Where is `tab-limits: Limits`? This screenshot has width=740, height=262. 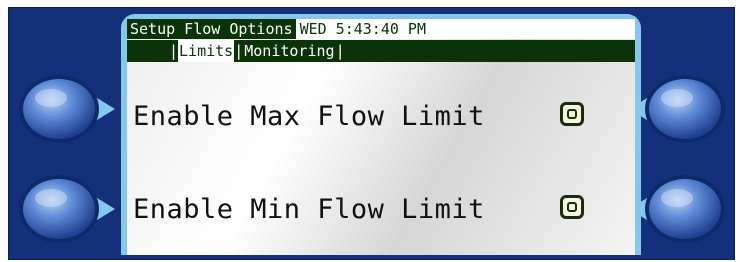 tab-limits: Limits is located at coordinates (206, 51).